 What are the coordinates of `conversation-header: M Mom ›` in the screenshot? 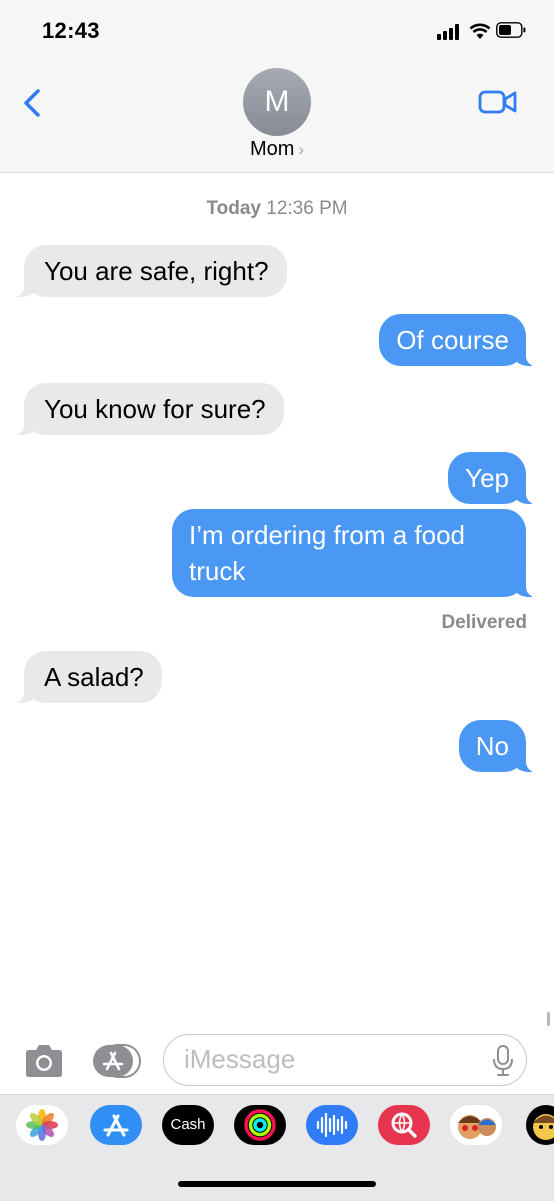 It's located at (277, 119).